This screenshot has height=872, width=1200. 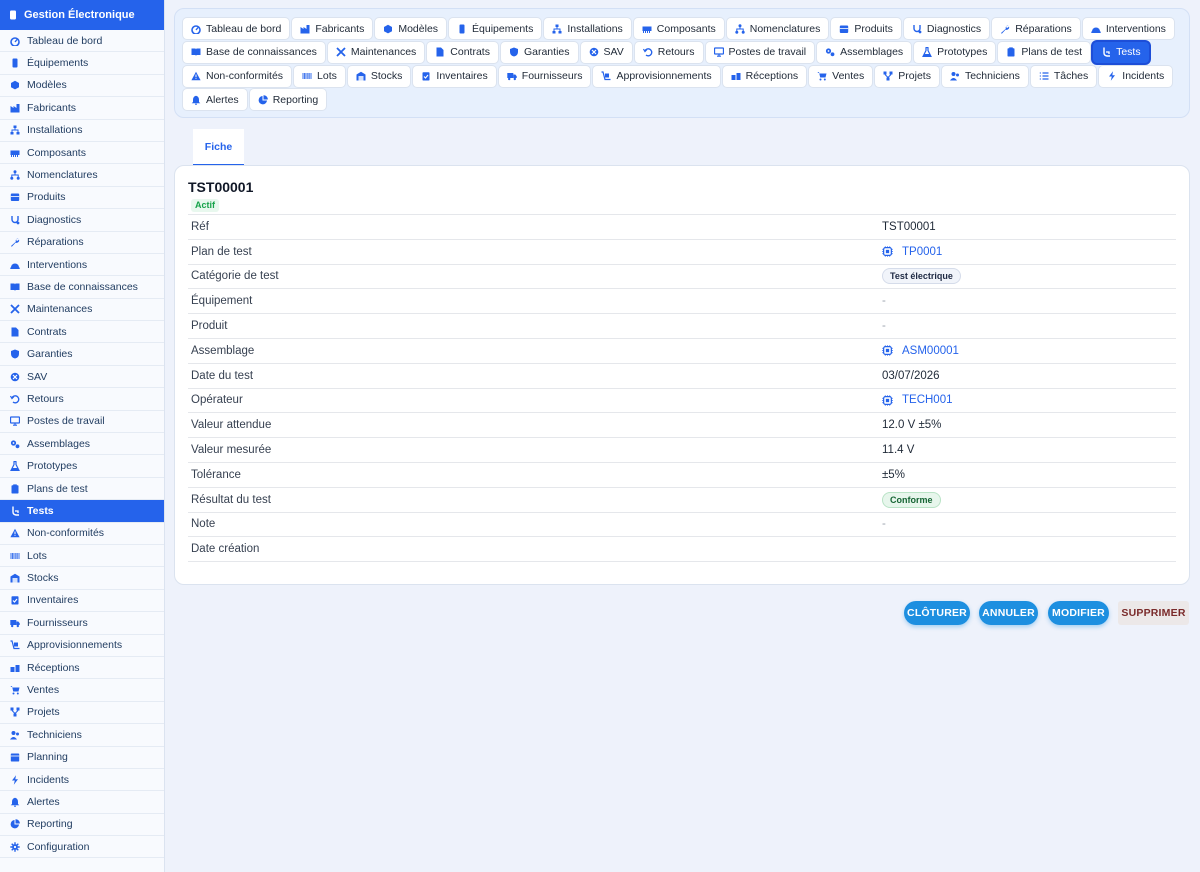 What do you see at coordinates (82, 623) in the screenshot?
I see `sidebar-item-fournisseurs: Fournisseurs` at bounding box center [82, 623].